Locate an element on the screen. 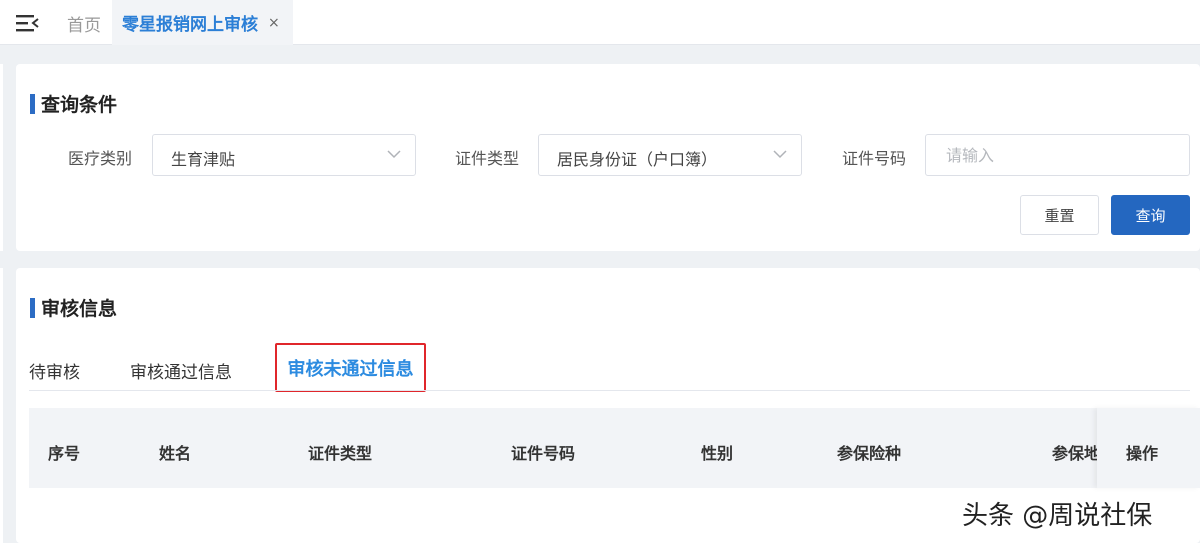 The image size is (1200, 543). tab-rejected: 审核未通过信息 is located at coordinates (350, 367).